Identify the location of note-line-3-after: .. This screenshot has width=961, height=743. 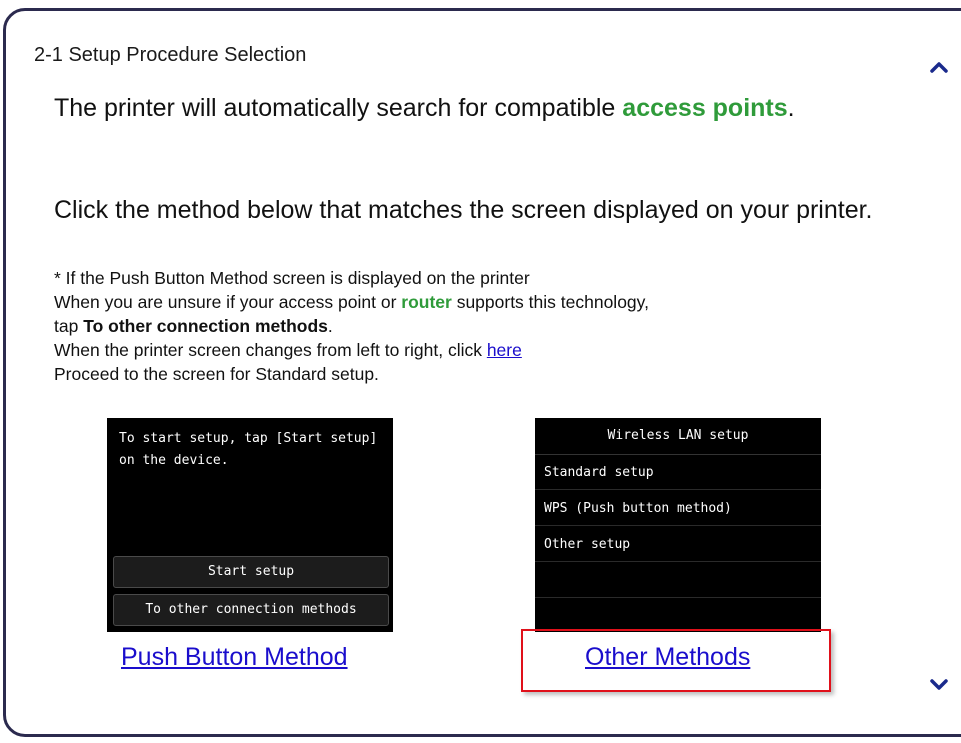
(330, 326).